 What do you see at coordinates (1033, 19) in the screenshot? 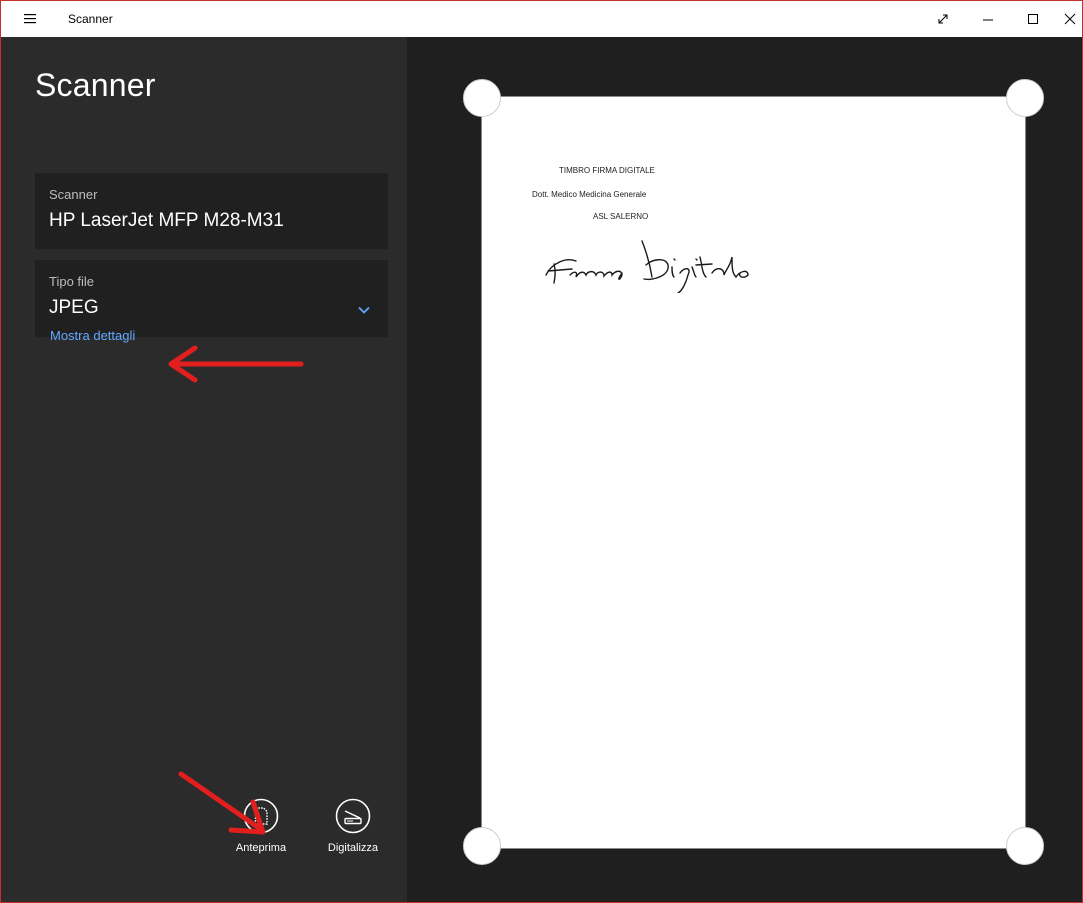
I see `maximize-icon` at bounding box center [1033, 19].